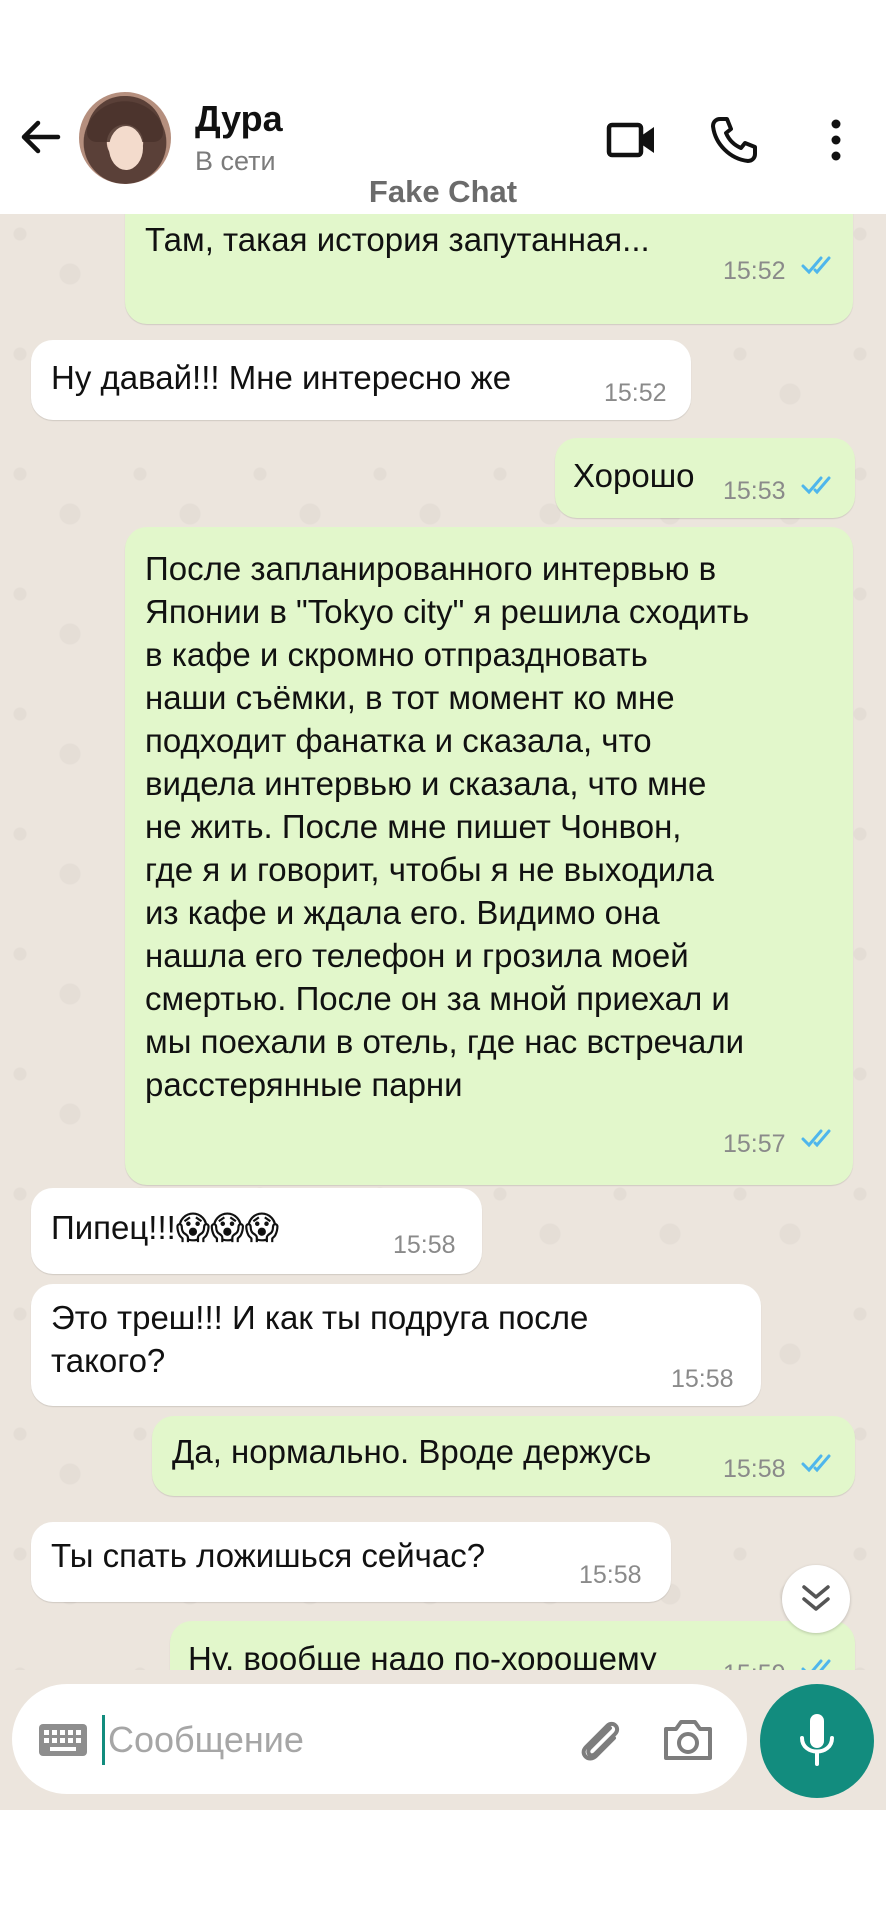 The image size is (886, 1920). Describe the element at coordinates (632, 140) in the screenshot. I see `video-call-icon` at that location.